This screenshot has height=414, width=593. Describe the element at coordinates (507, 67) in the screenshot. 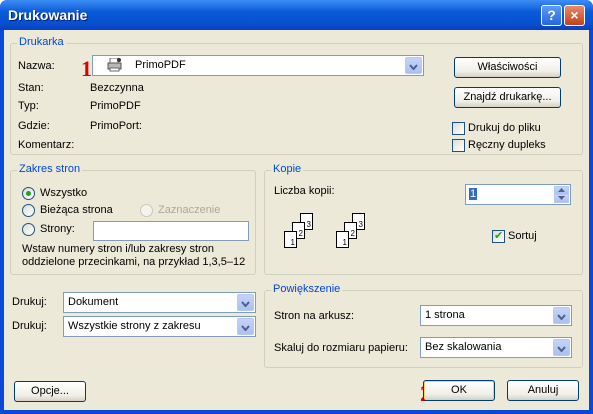

I see `properties-button: Właściwości` at that location.